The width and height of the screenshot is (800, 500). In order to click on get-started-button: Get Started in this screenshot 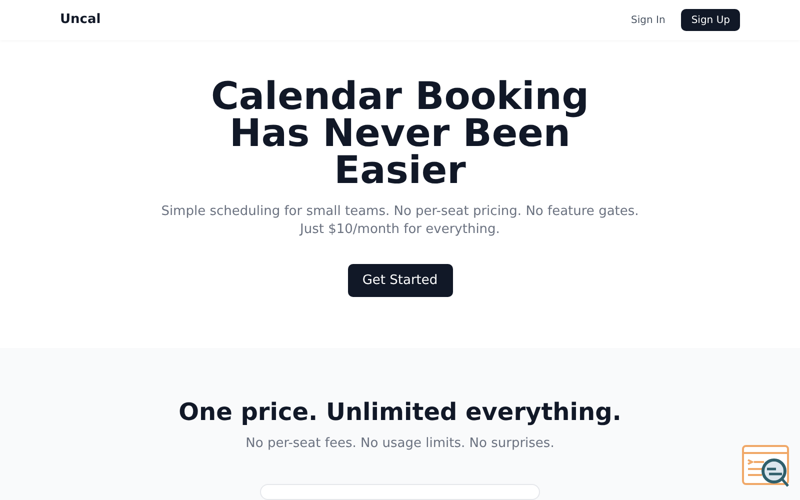, I will do `click(400, 280)`.